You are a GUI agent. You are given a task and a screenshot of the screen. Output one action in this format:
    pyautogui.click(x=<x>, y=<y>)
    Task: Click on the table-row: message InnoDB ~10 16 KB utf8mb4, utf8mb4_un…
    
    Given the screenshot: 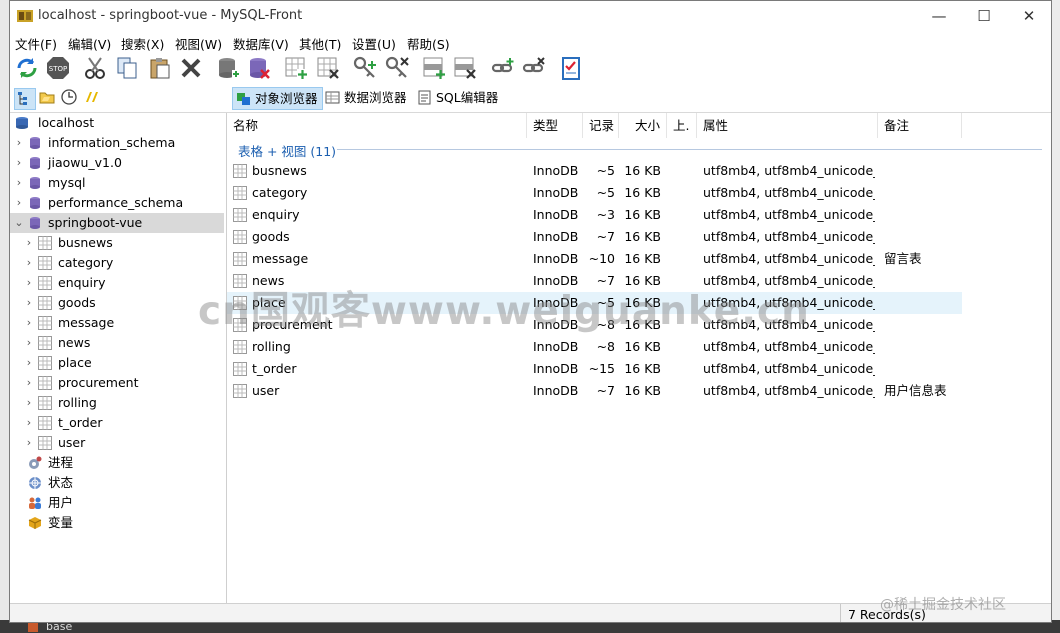 What is the action you would take?
    pyautogui.click(x=594, y=259)
    